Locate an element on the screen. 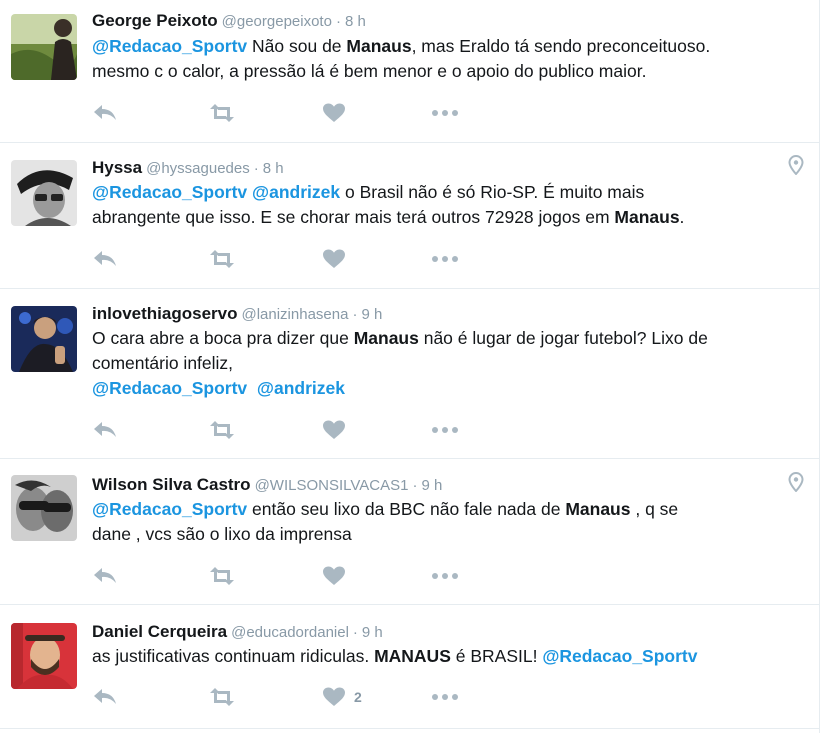 The image size is (822, 733). like-button: 2 is located at coordinates (342, 697).